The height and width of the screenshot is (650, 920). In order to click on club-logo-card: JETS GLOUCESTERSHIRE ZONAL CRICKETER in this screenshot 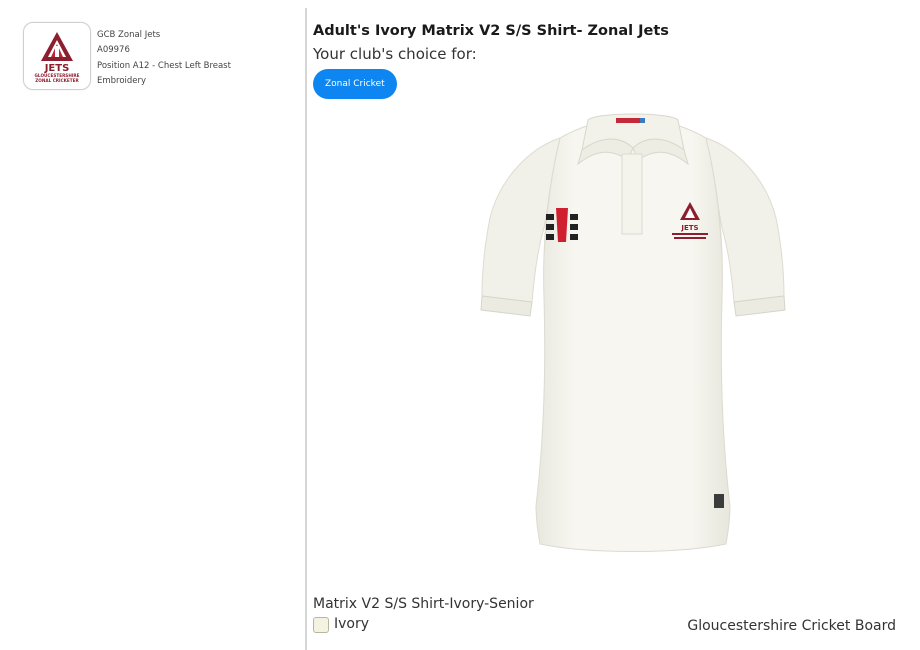, I will do `click(57, 56)`.